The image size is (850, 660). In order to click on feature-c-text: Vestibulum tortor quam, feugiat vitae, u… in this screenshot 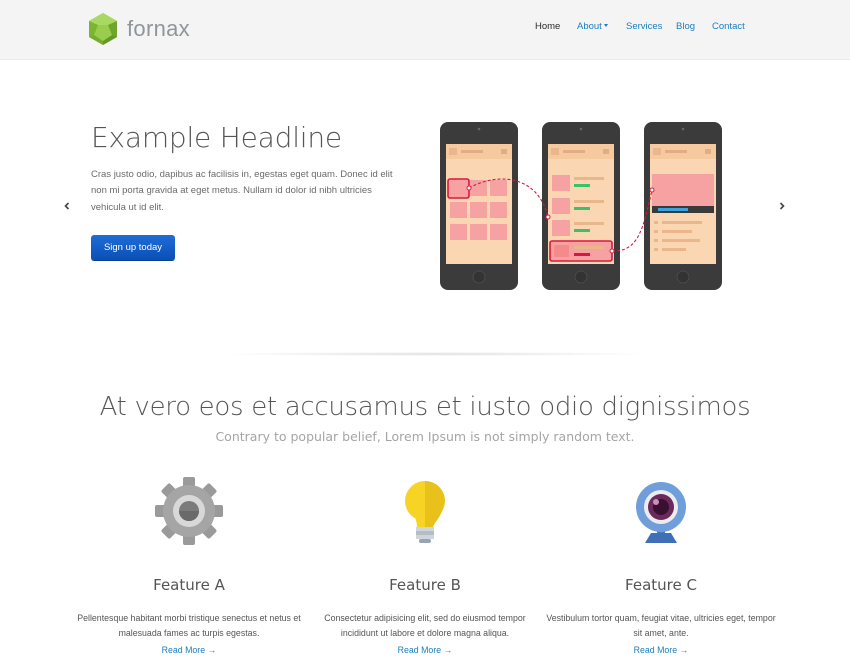, I will do `click(661, 625)`.